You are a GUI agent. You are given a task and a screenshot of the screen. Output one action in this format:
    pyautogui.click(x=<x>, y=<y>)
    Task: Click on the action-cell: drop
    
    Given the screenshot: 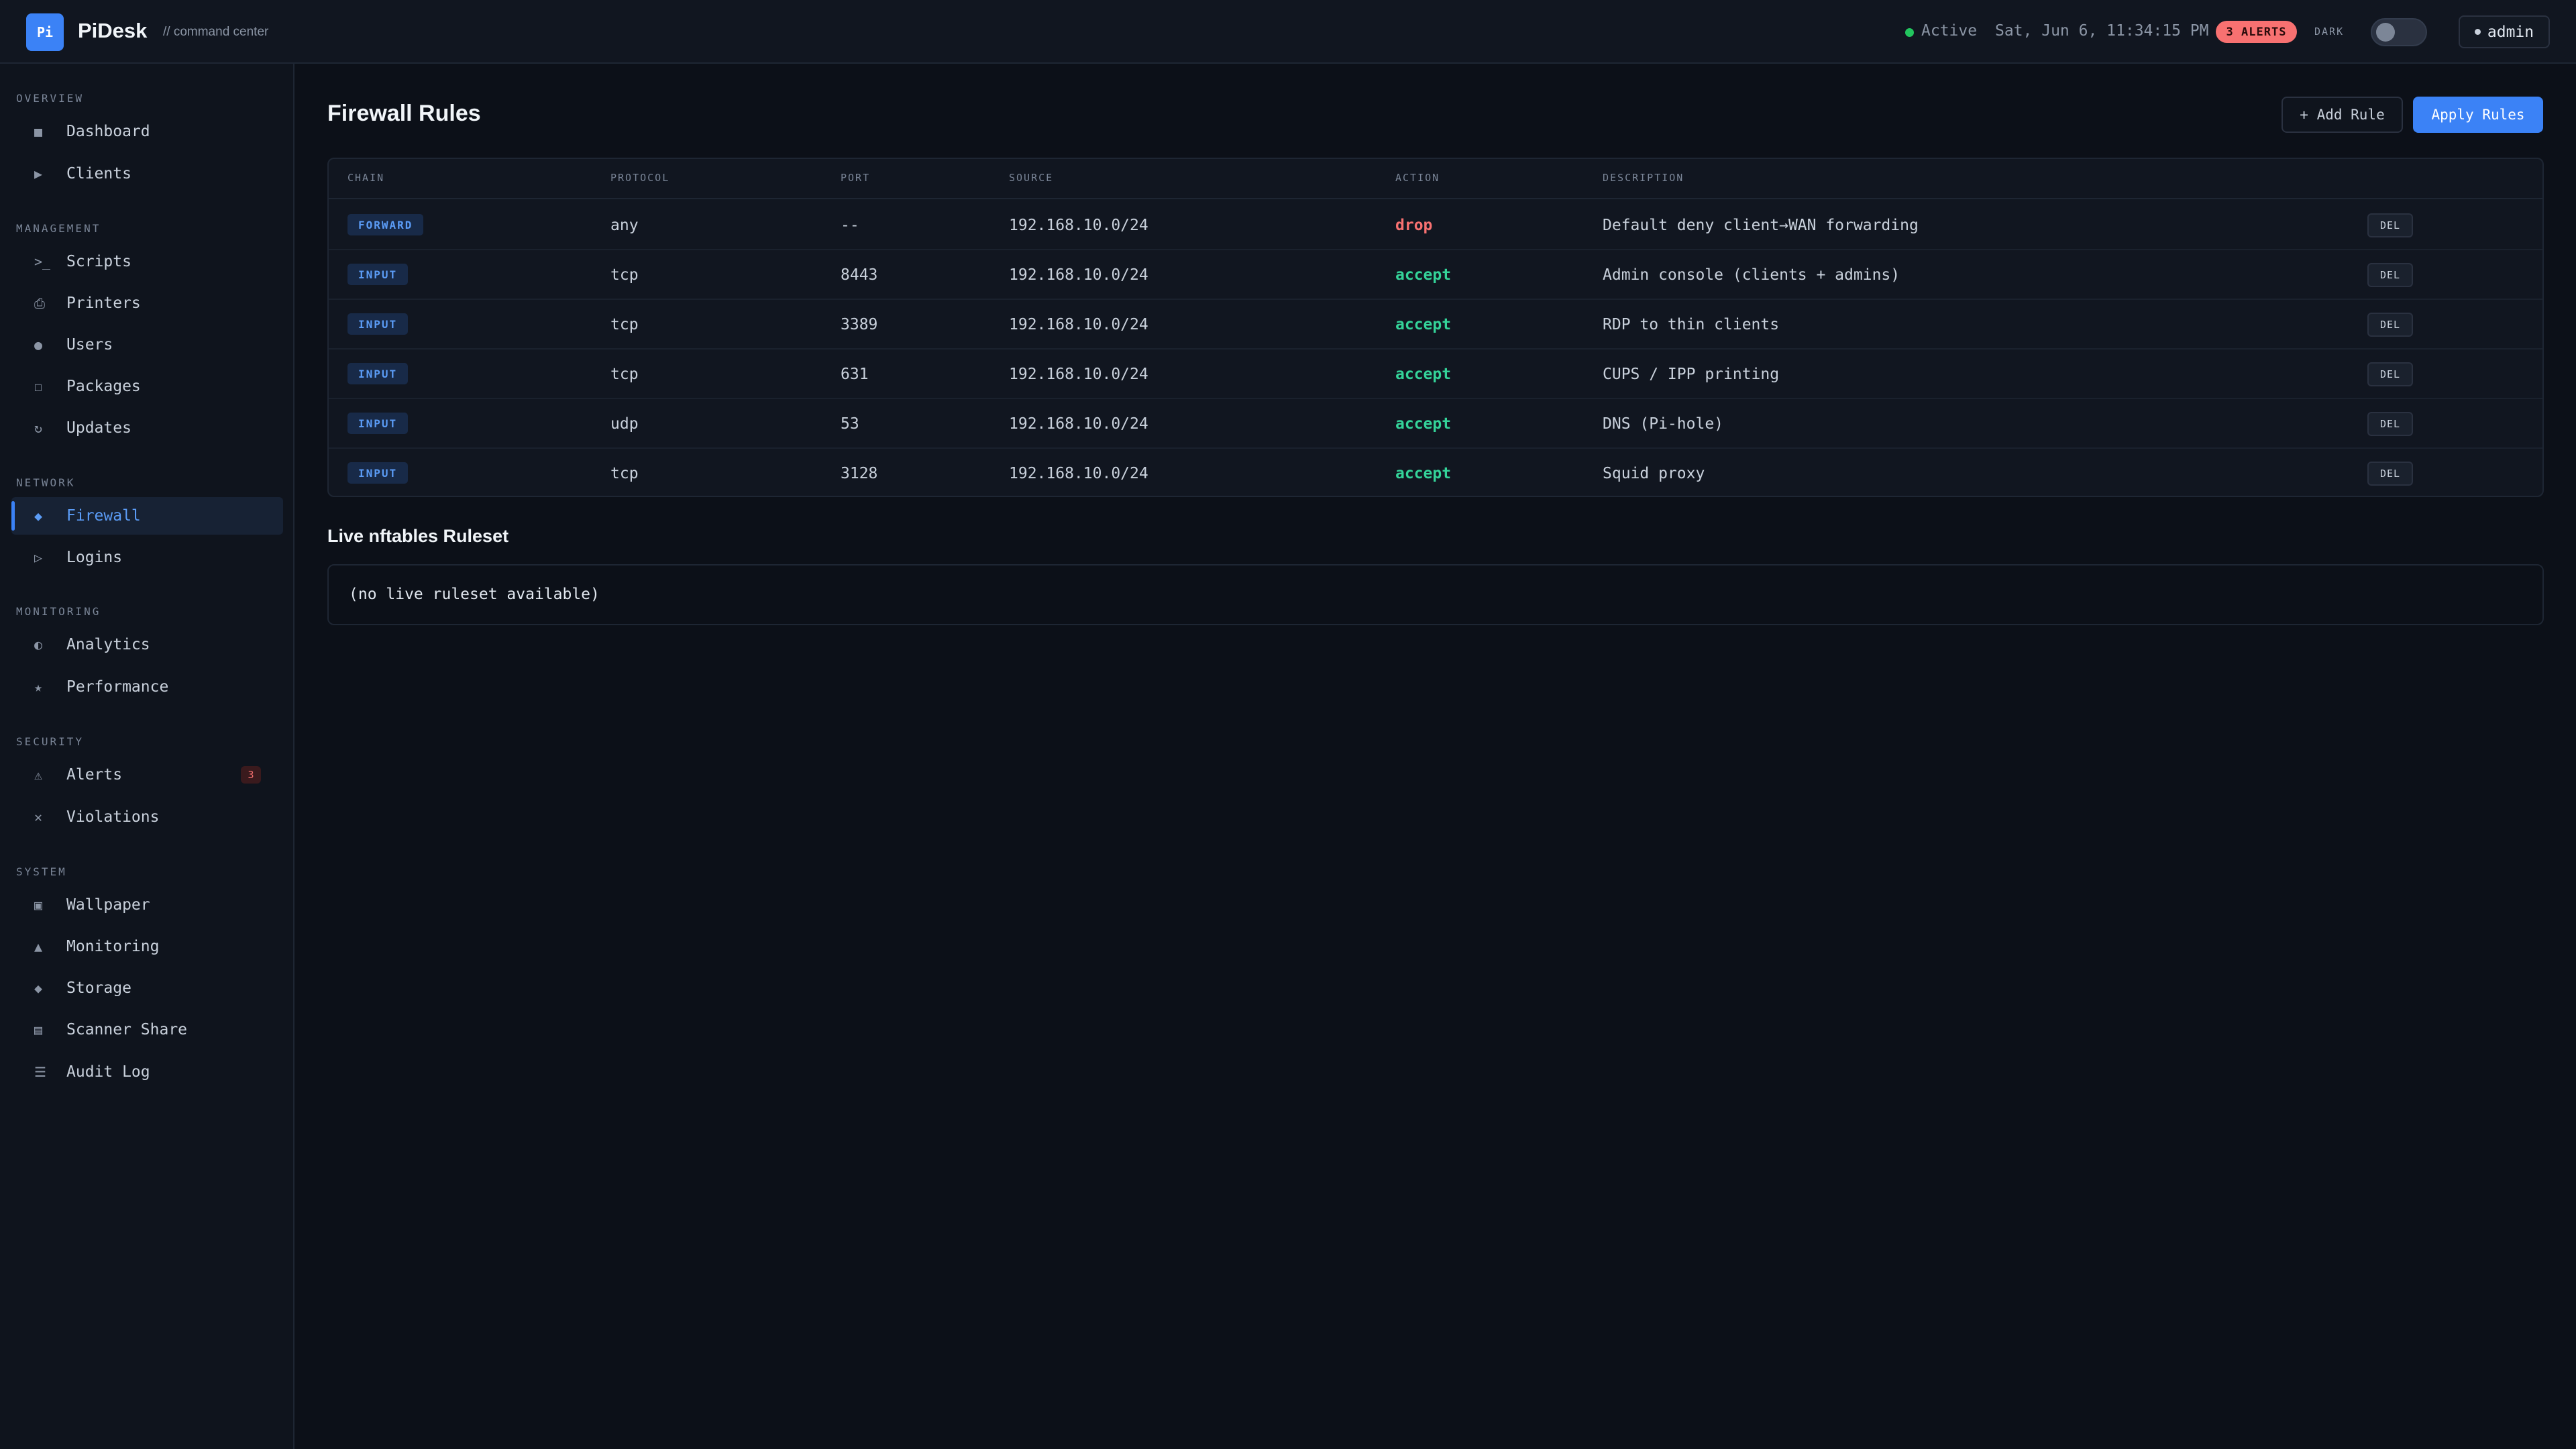 What is the action you would take?
    pyautogui.click(x=1414, y=225)
    